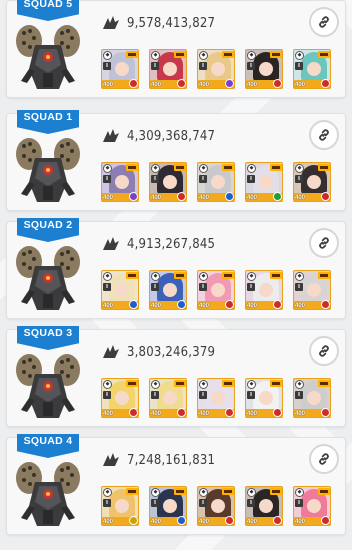  Describe the element at coordinates (111, 243) in the screenshot. I see `damage-icon` at that location.